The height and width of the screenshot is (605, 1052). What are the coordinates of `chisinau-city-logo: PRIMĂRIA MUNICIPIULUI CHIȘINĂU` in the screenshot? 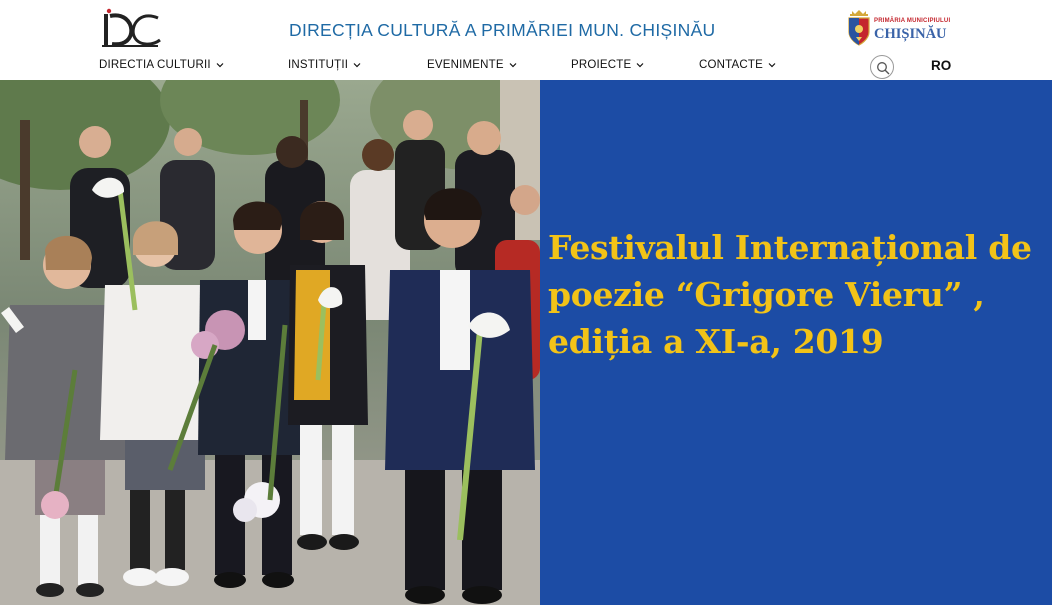 It's located at (901, 30).